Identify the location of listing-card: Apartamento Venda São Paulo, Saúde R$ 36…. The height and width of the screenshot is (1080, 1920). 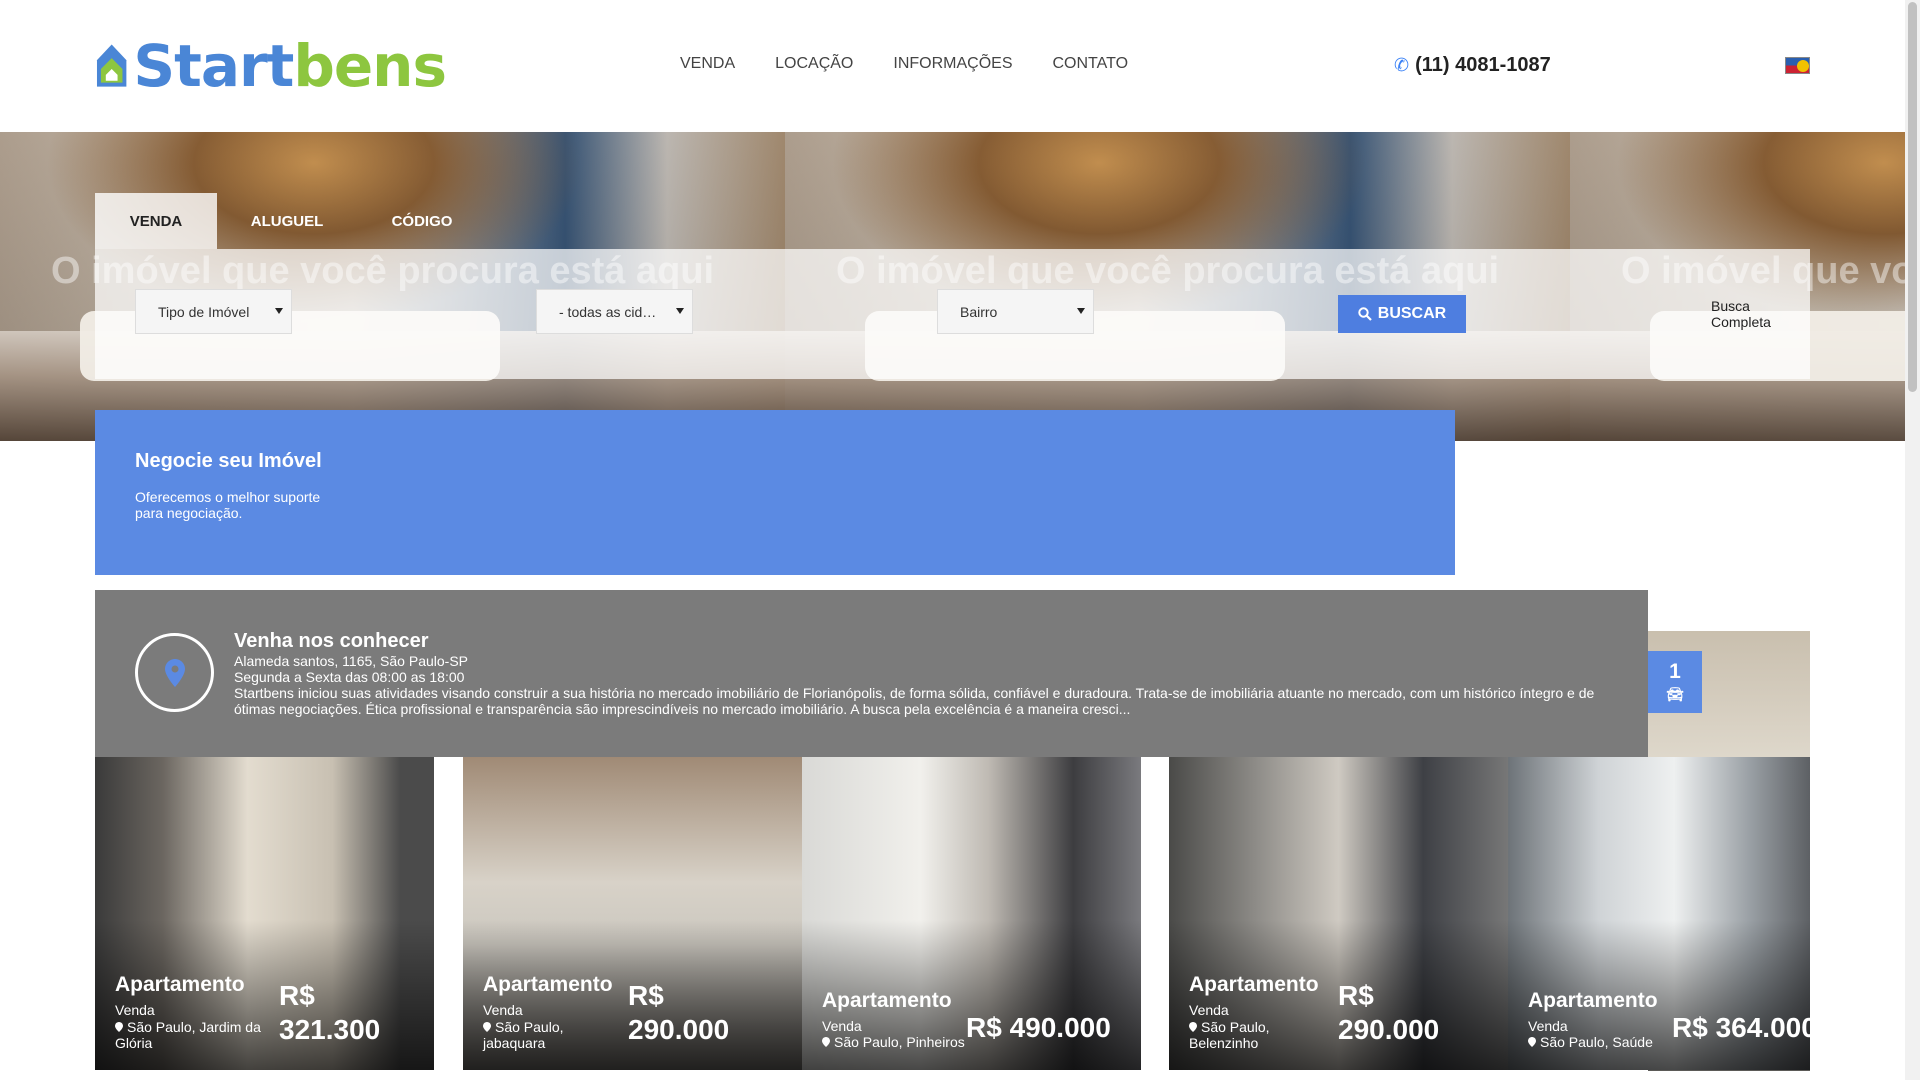
(1659, 913).